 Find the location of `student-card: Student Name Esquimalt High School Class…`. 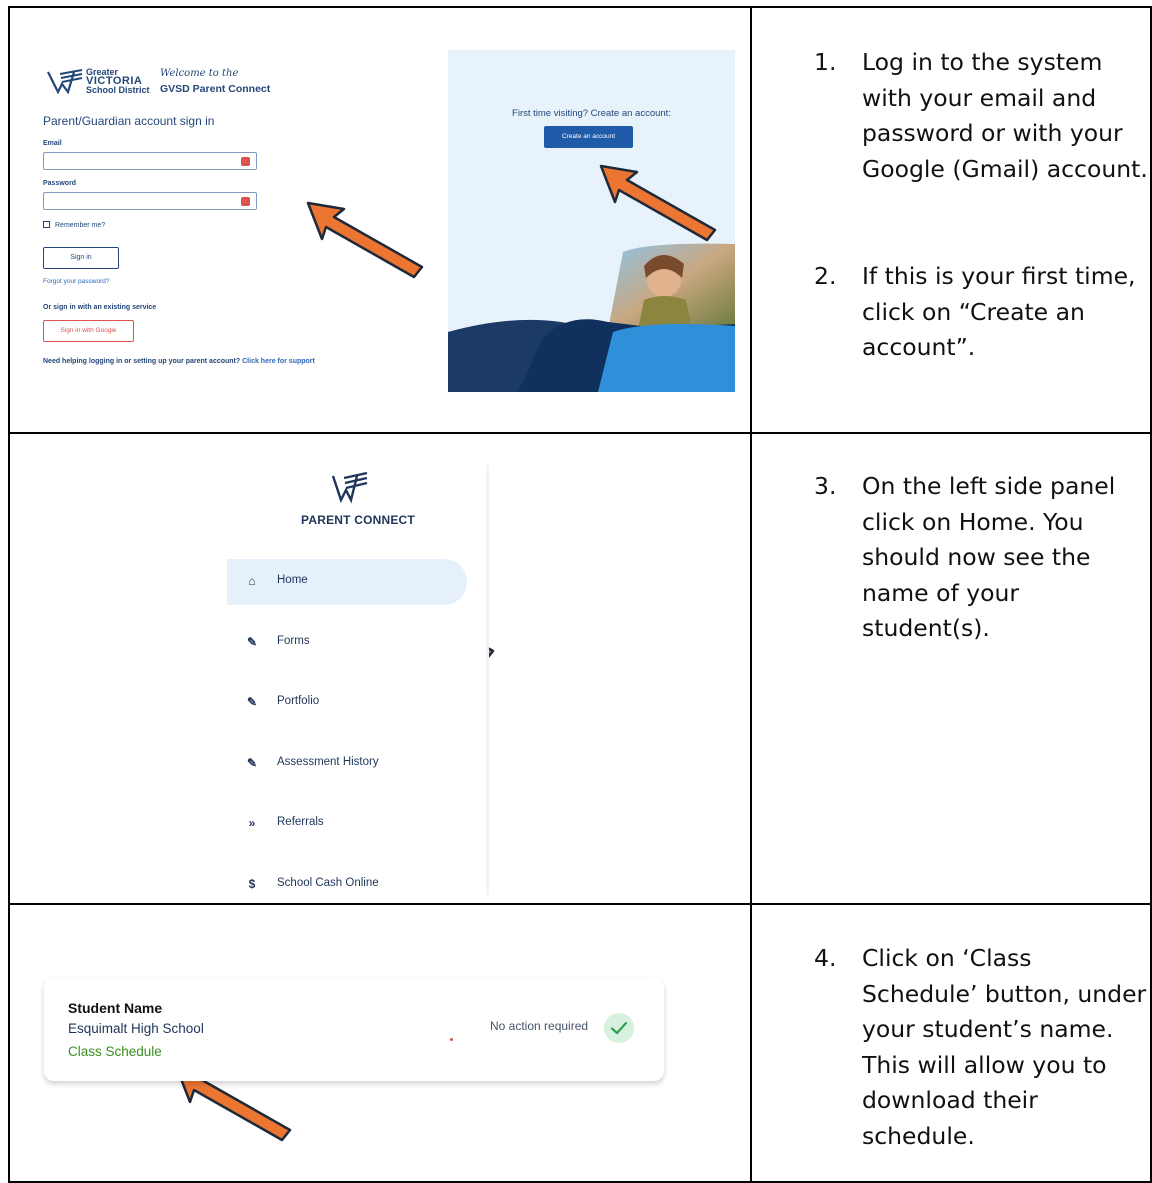

student-card: Student Name Esquimalt High School Class… is located at coordinates (354, 1029).